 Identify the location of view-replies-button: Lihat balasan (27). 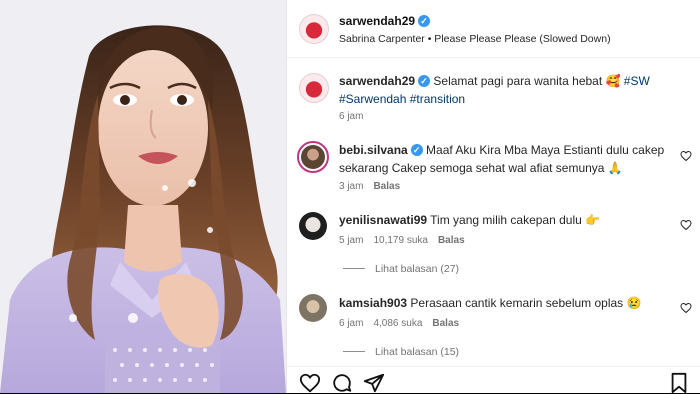
(401, 269).